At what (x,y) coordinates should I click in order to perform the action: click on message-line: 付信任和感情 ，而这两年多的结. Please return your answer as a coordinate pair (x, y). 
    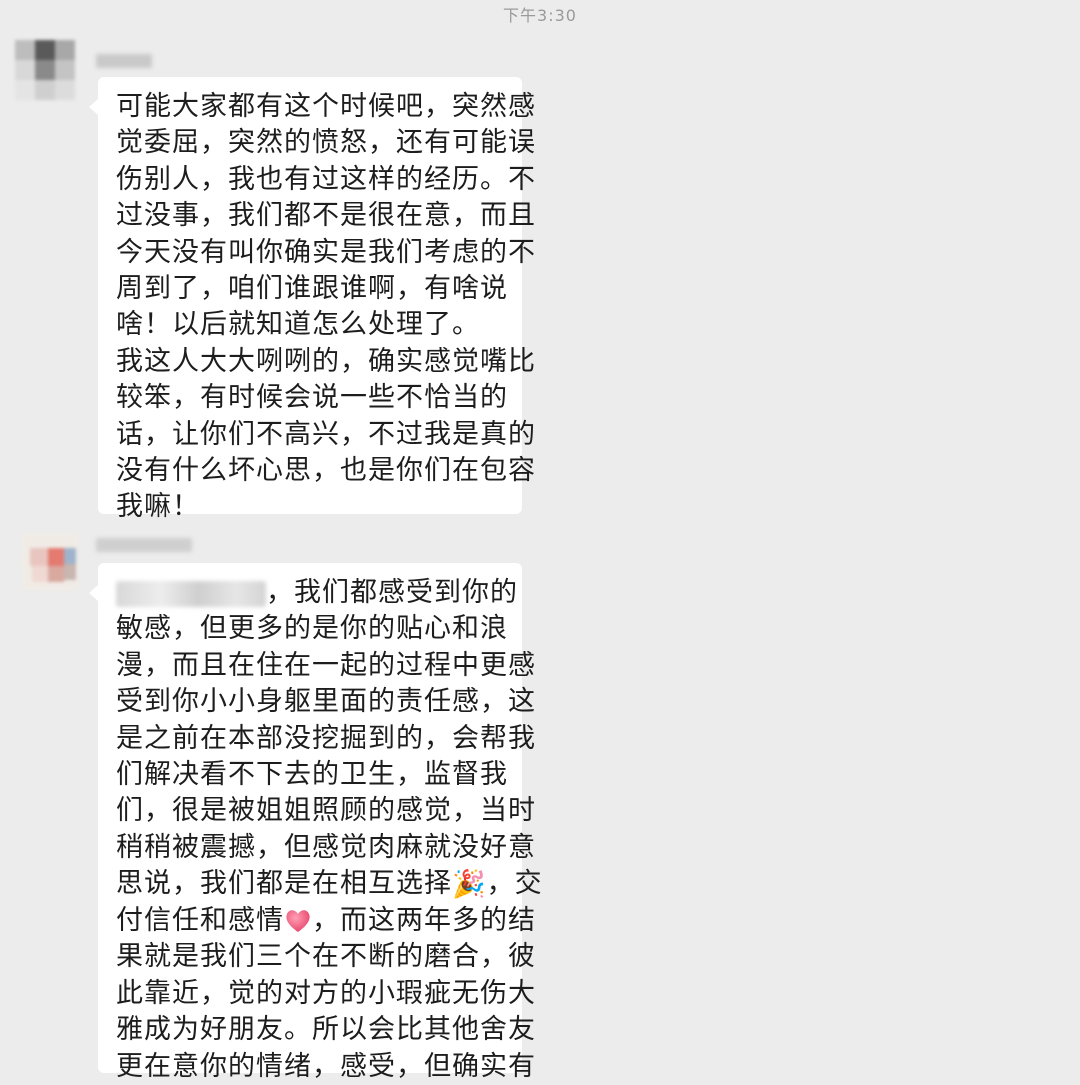
    Looking at the image, I should click on (325, 921).